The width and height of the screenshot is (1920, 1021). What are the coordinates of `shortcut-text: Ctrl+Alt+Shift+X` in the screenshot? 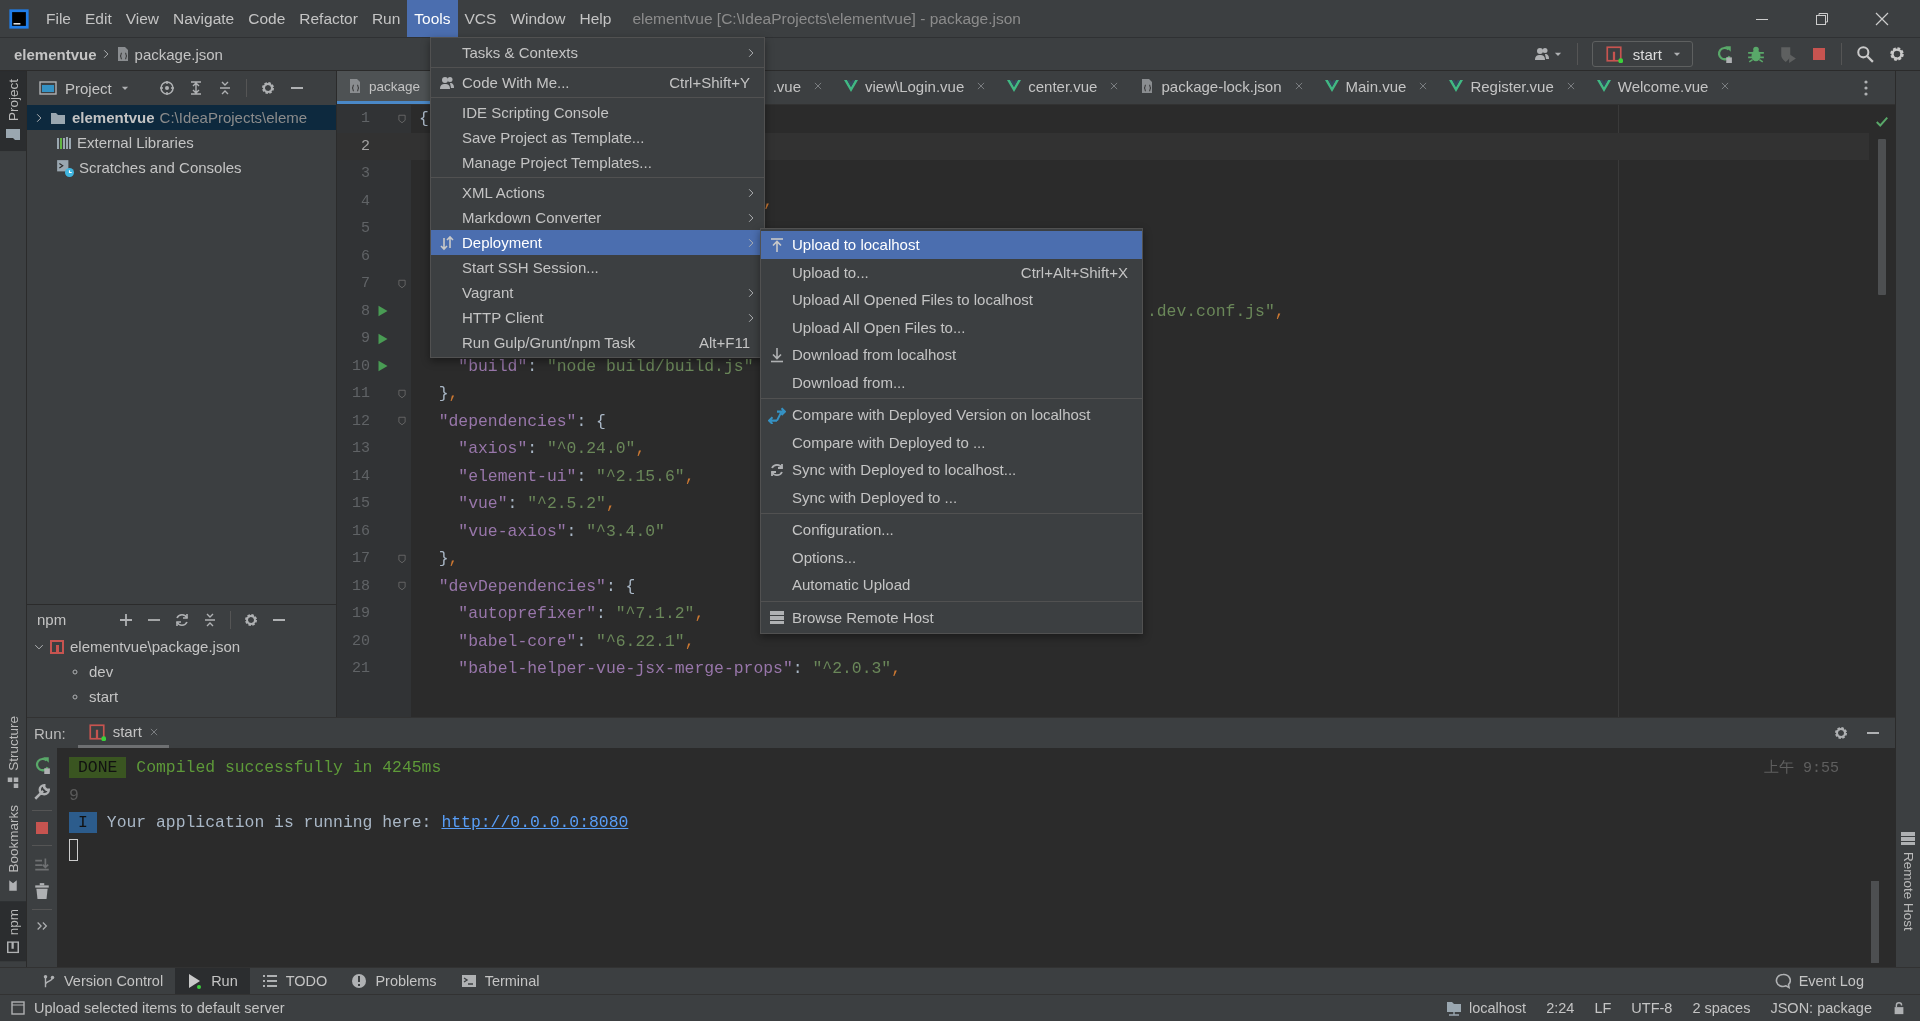 It's located at (1074, 272).